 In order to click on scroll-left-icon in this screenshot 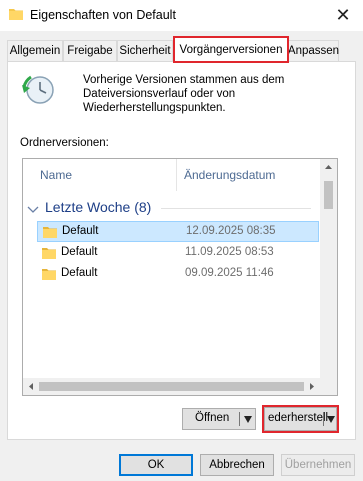, I will do `click(31, 386)`.